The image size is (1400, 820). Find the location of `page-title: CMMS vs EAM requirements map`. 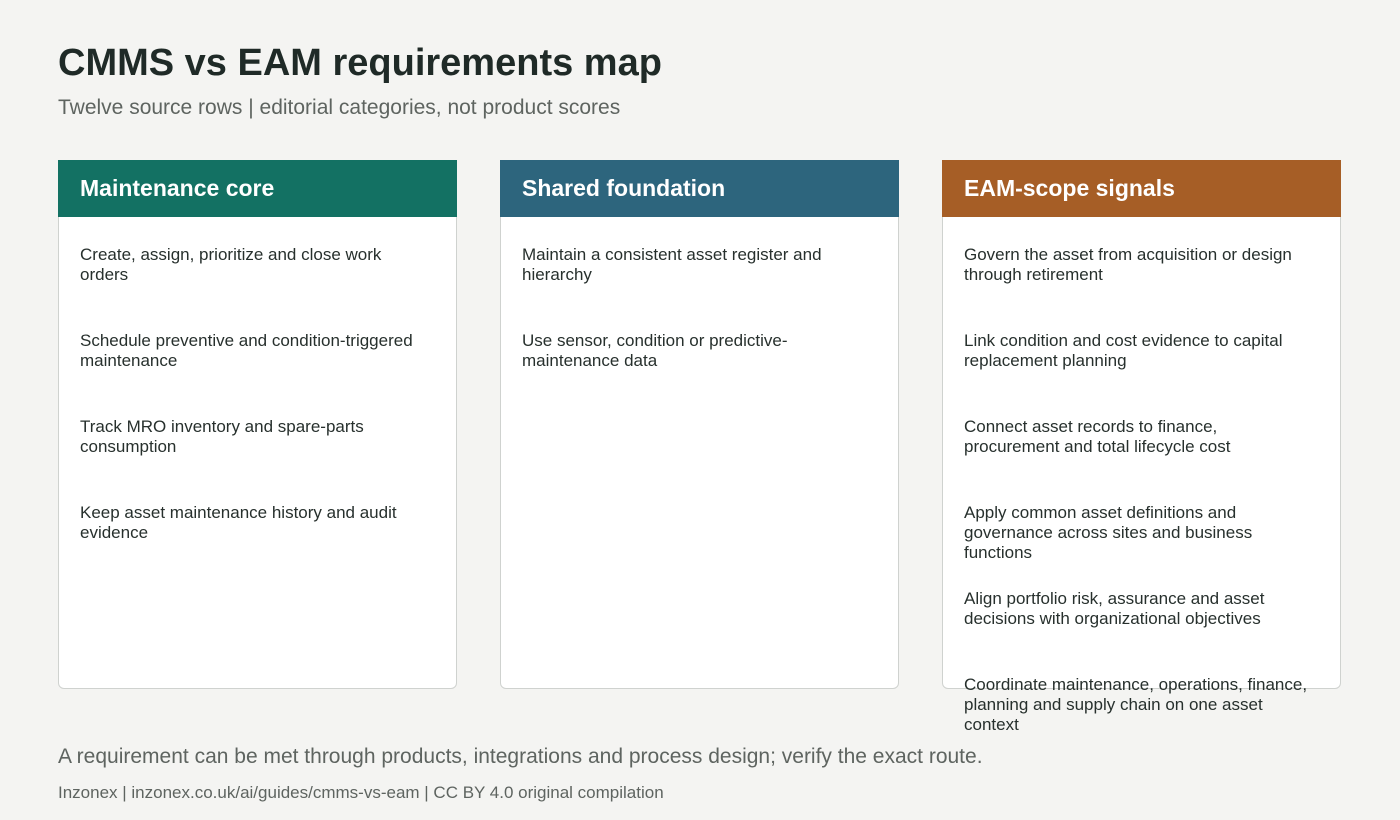

page-title: CMMS vs EAM requirements map is located at coordinates (360, 63).